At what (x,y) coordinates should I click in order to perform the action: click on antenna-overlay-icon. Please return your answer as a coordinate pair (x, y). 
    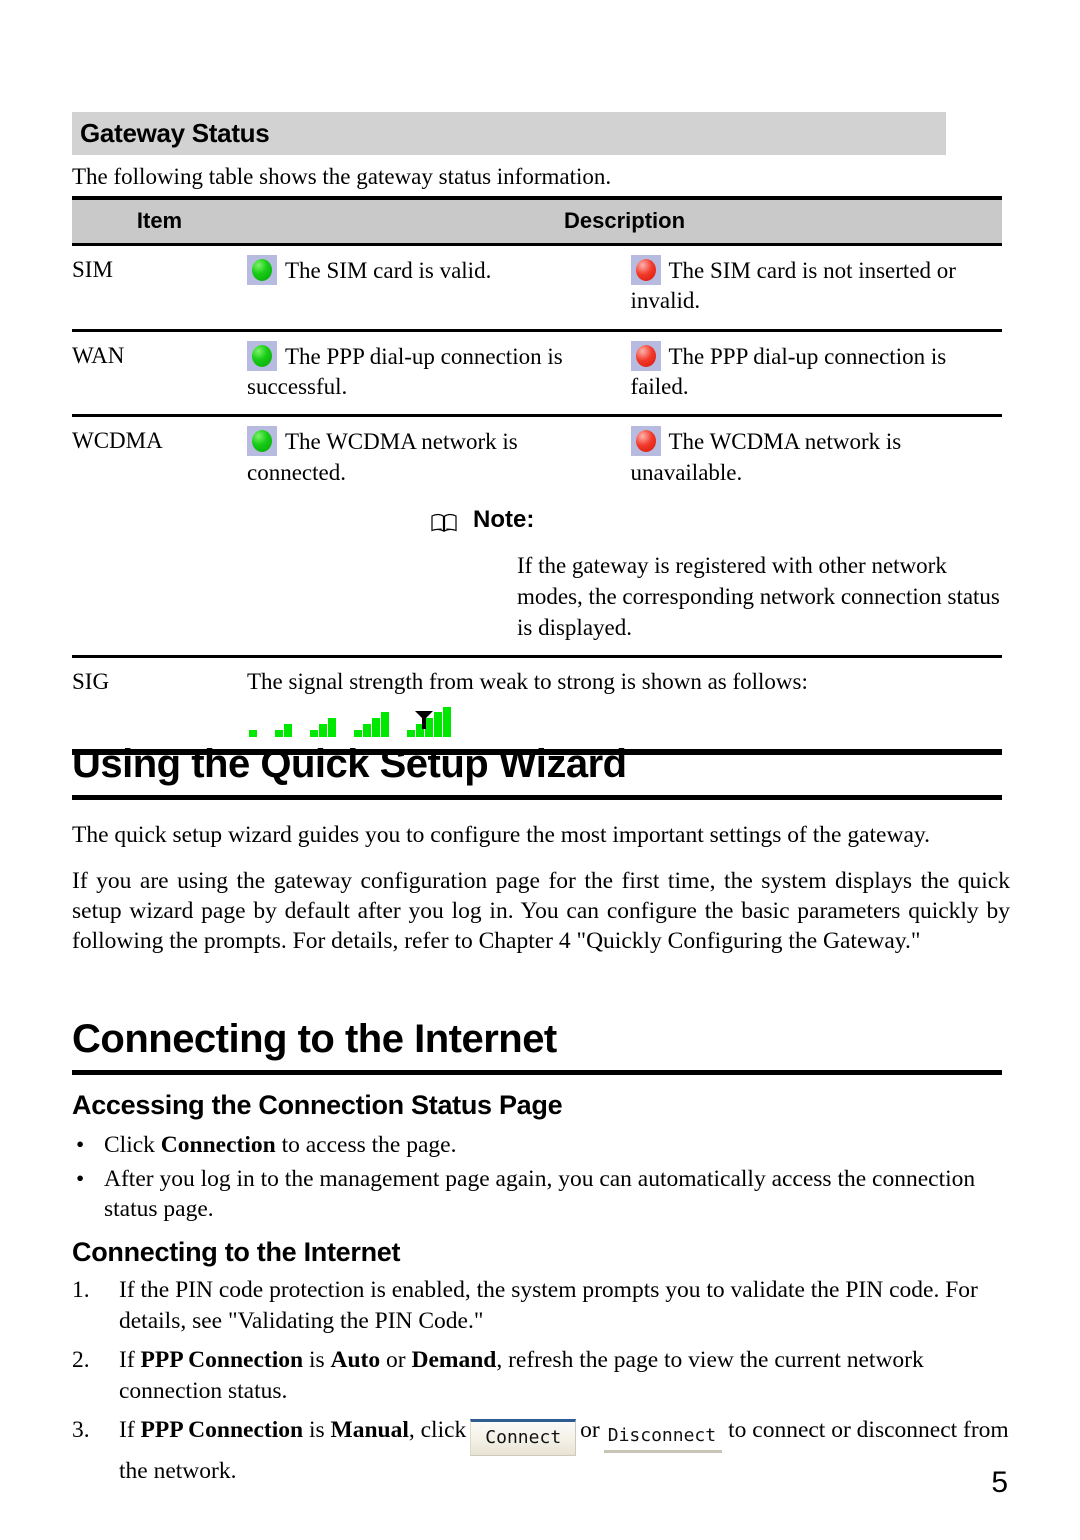
    Looking at the image, I should click on (424, 720).